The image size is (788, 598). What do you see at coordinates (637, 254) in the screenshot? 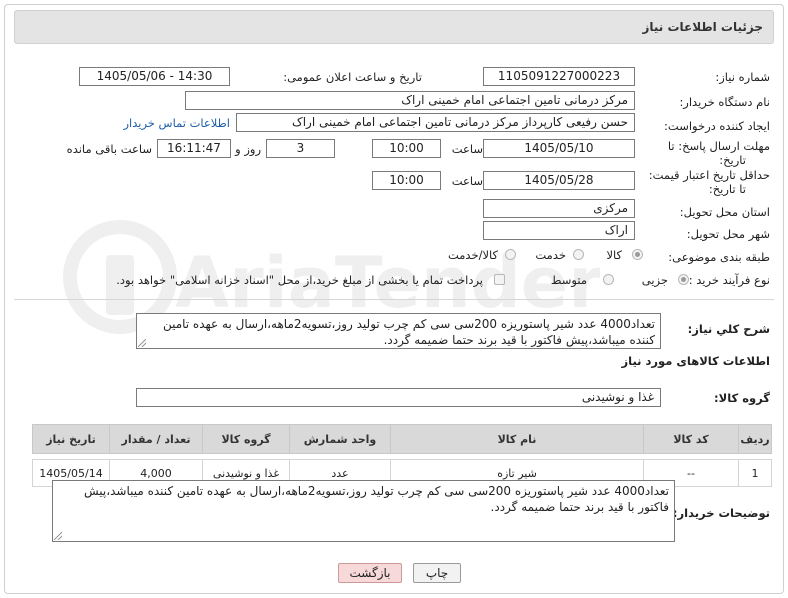
I see `category-radio-goods` at bounding box center [637, 254].